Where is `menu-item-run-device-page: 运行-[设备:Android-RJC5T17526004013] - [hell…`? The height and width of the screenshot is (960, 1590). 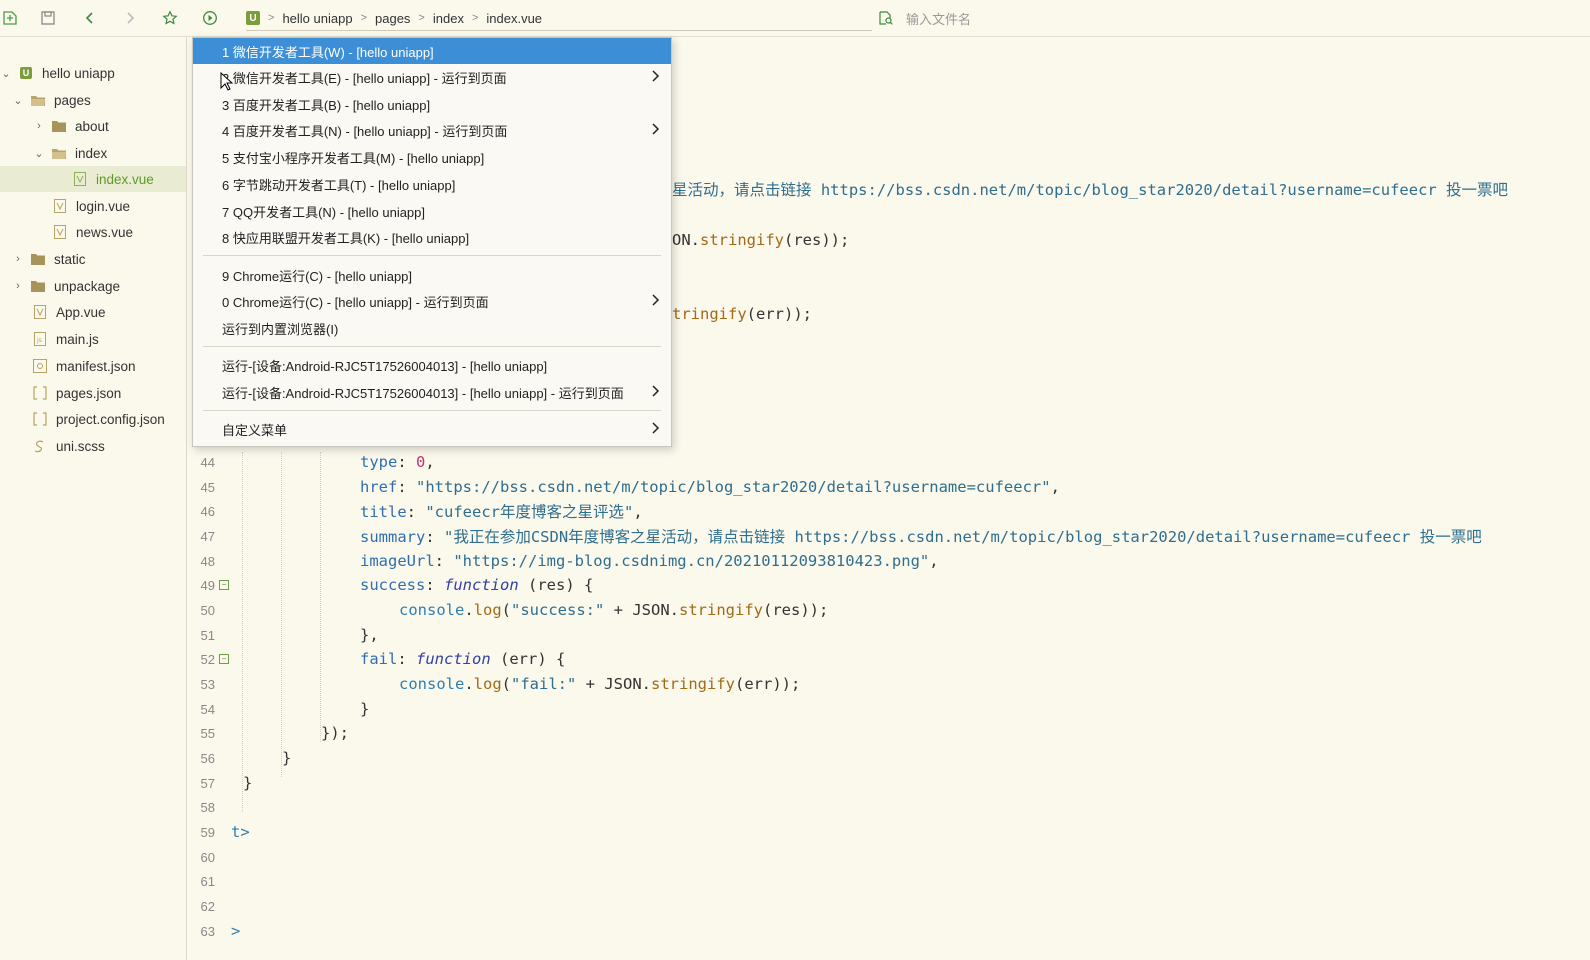
menu-item-run-device-page: 运行-[设备:Android-RJC5T17526004013] - [hell… is located at coordinates (432, 392).